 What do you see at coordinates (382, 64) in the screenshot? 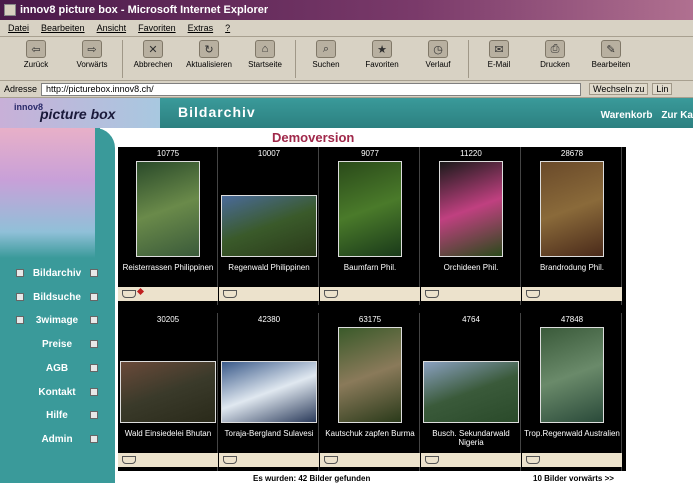
I see `toolbar-label: Favoriten` at bounding box center [382, 64].